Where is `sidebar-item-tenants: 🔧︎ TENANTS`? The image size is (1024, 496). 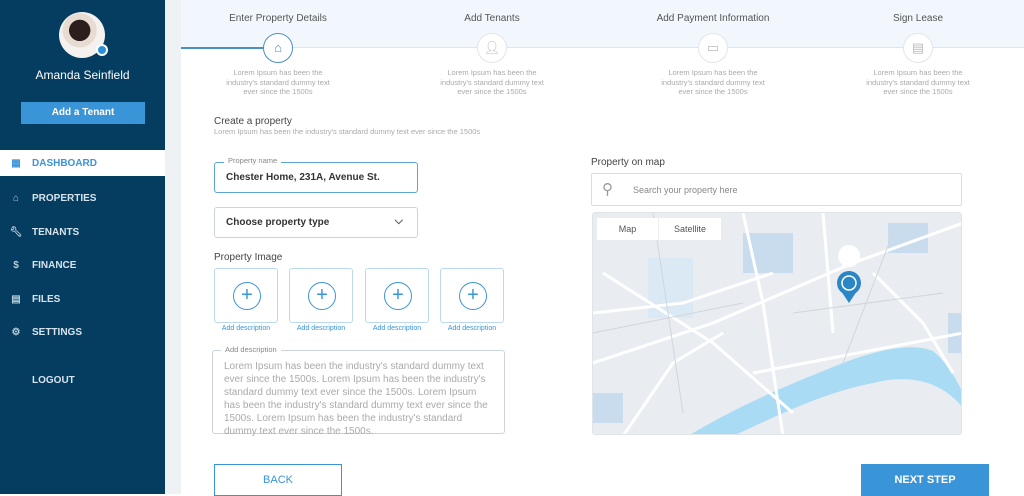 sidebar-item-tenants: 🔧︎ TENANTS is located at coordinates (82, 232).